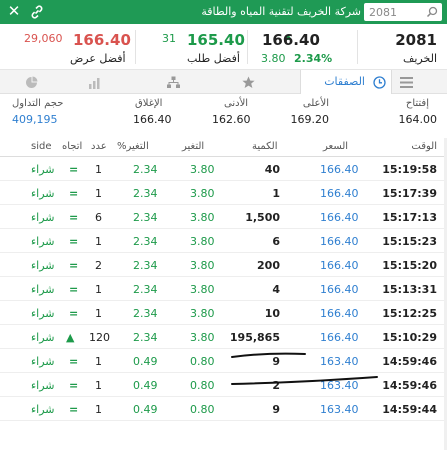  I want to click on high-label: الأعلى, so click(315, 103).